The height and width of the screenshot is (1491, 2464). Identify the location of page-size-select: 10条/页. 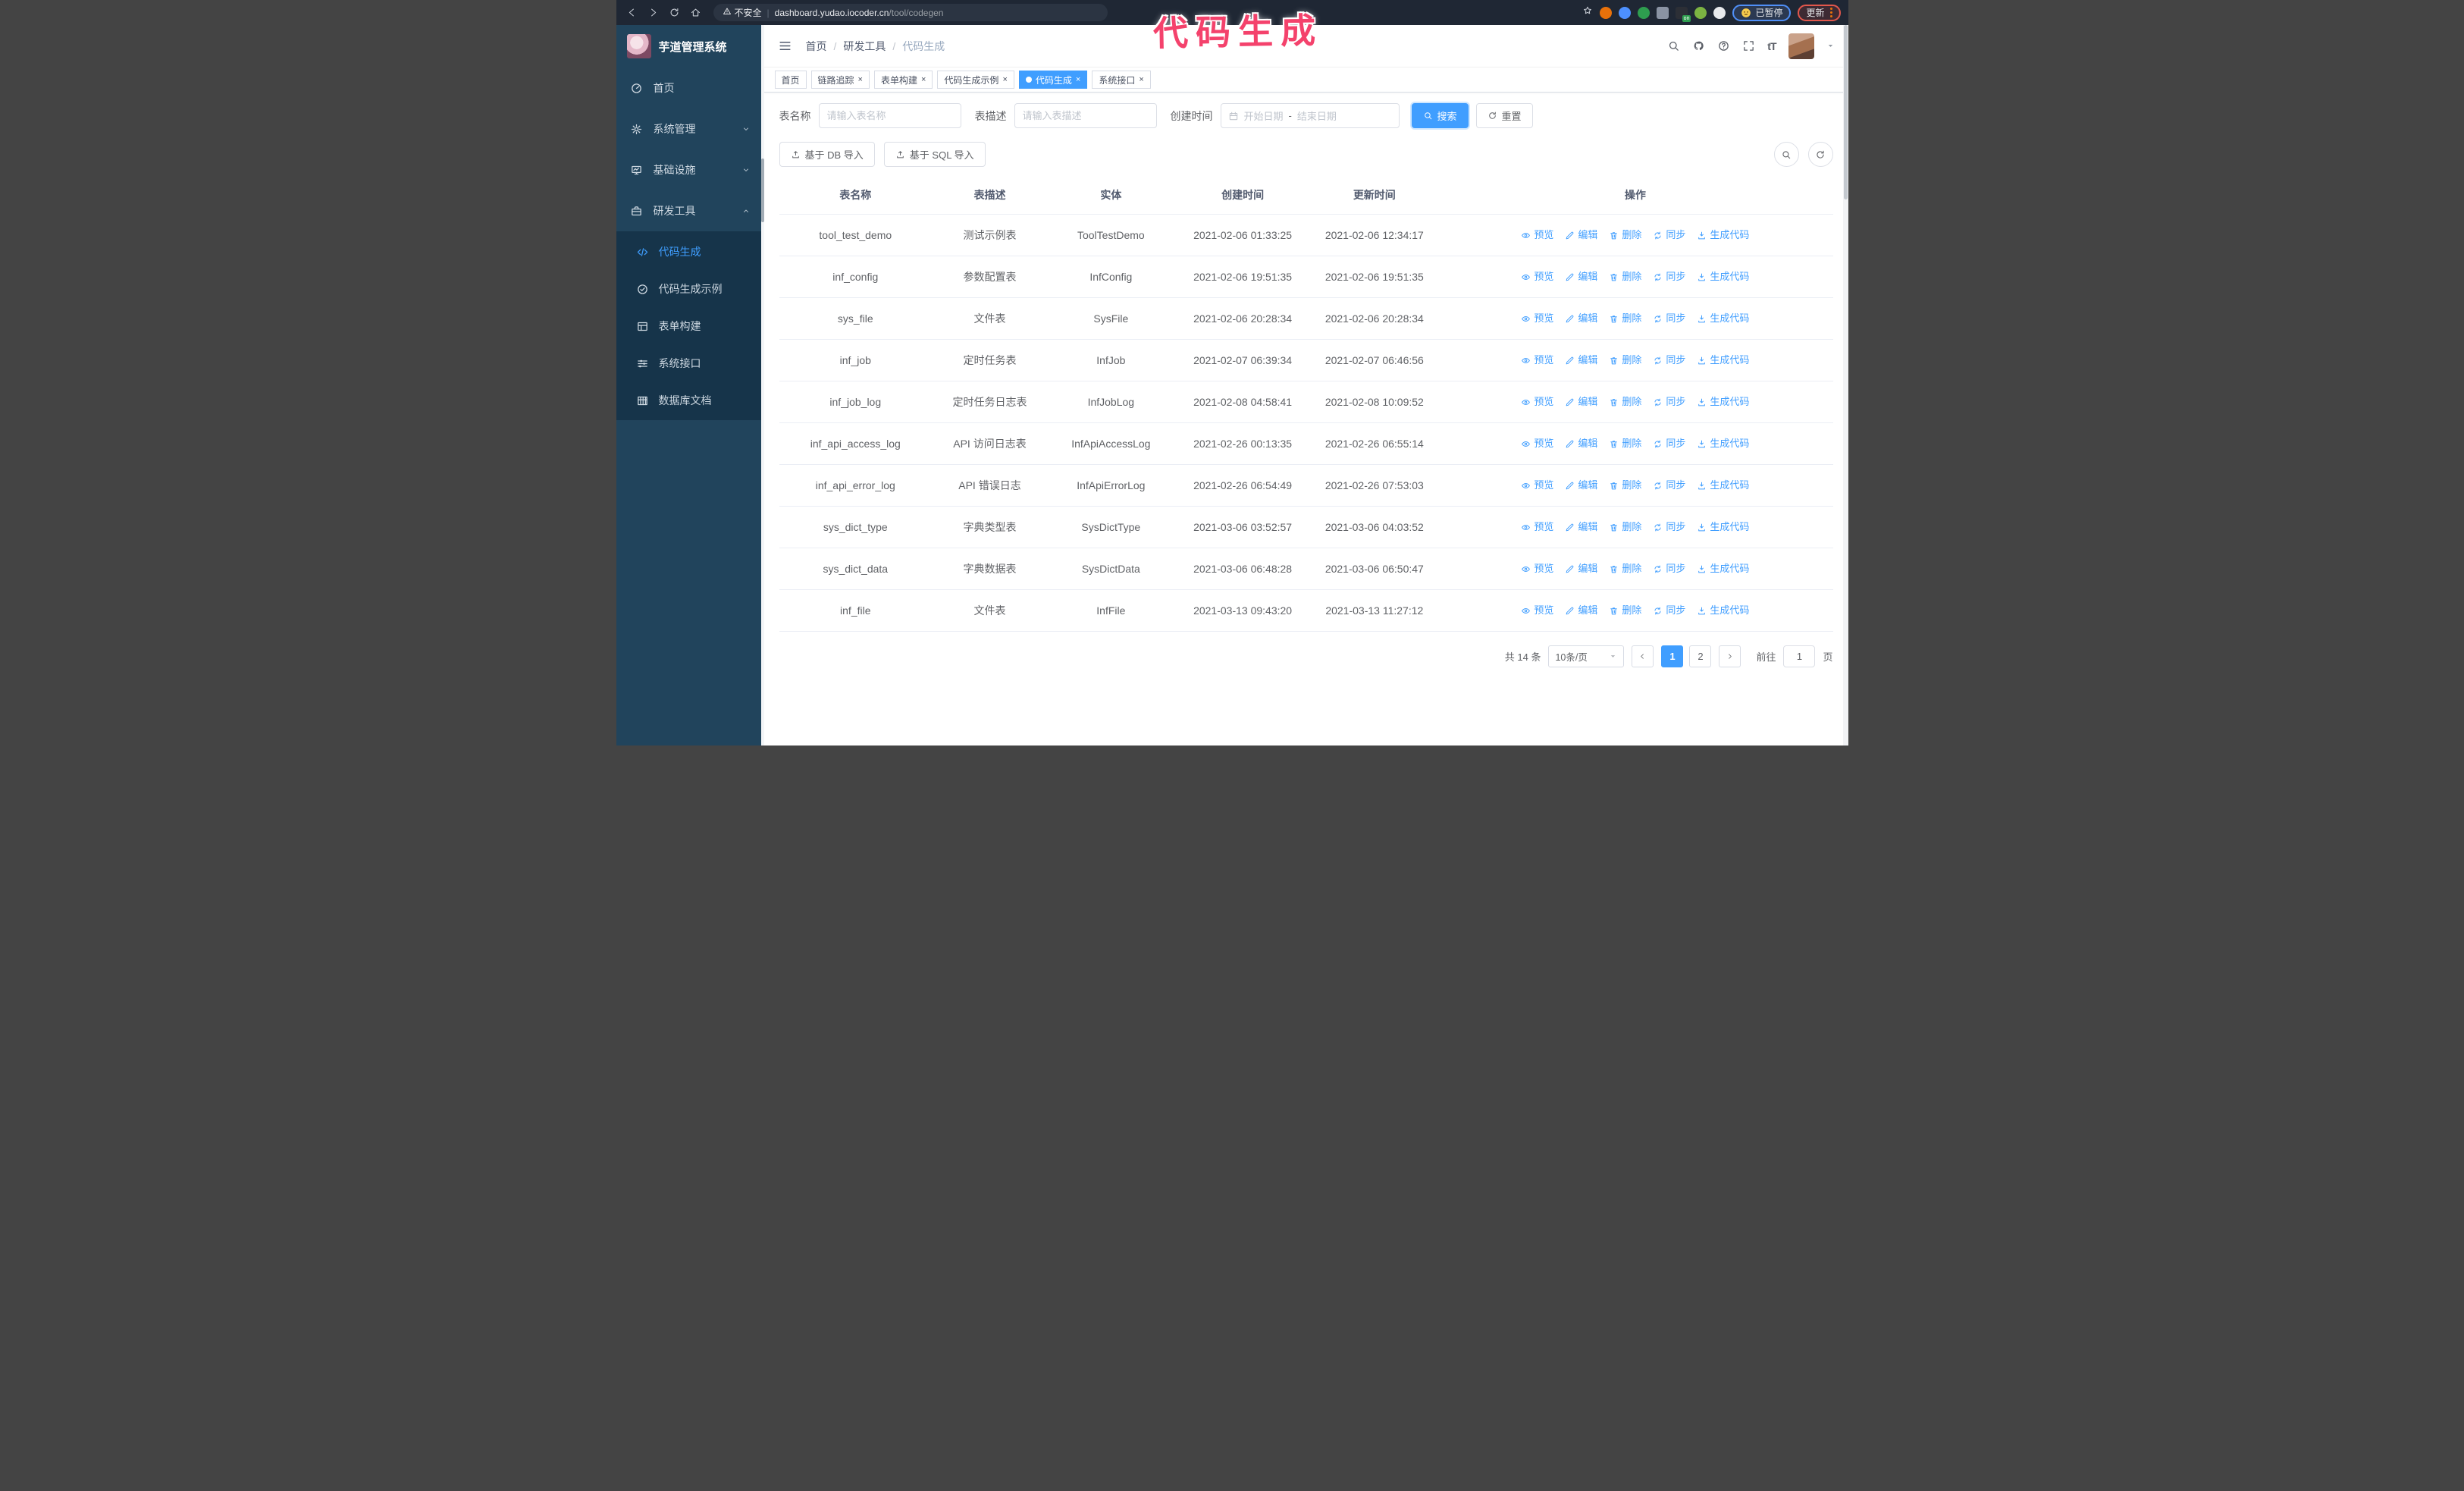
(1587, 656).